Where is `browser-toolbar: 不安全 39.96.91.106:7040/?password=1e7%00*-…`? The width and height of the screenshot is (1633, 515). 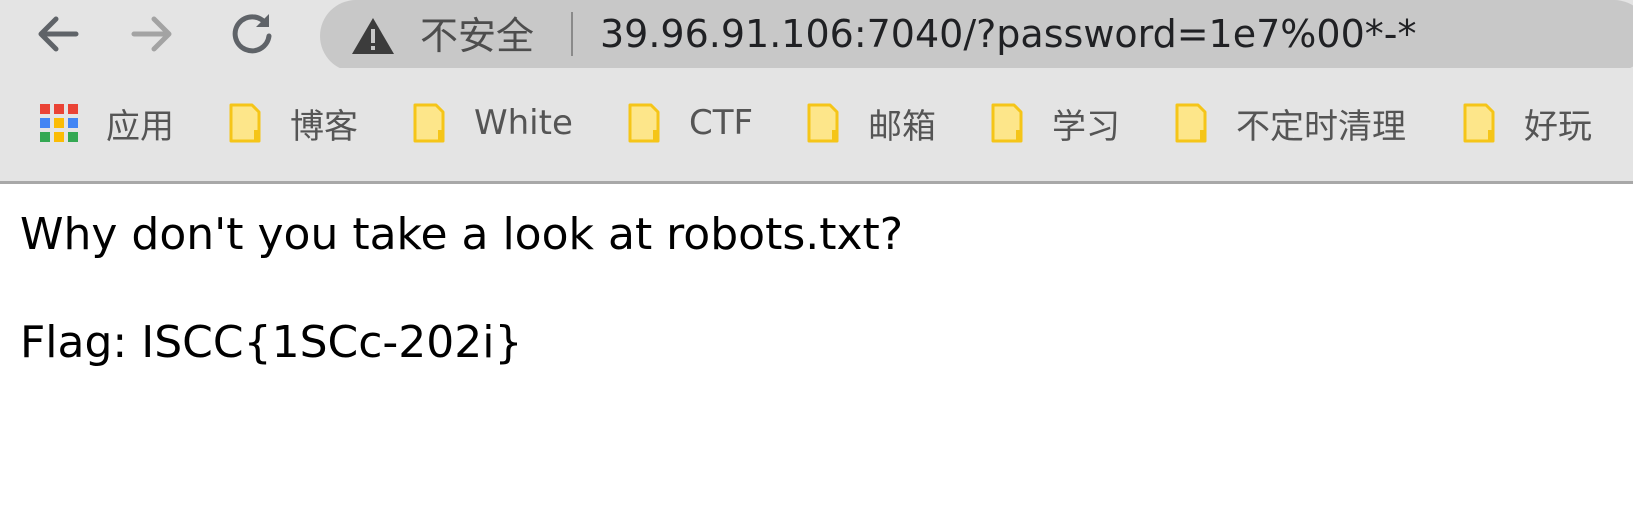 browser-toolbar: 不安全 39.96.91.106:7040/?password=1e7%00*-… is located at coordinates (816, 36).